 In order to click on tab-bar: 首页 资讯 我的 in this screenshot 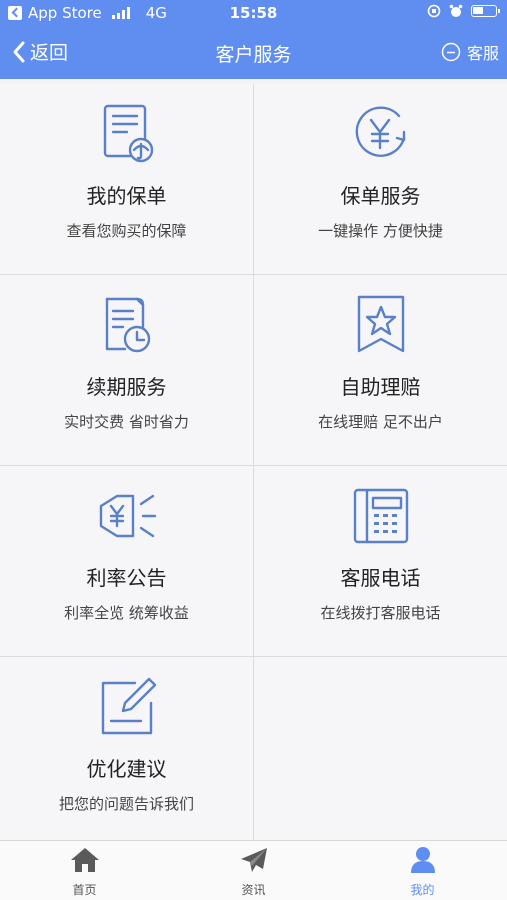, I will do `click(253, 870)`.